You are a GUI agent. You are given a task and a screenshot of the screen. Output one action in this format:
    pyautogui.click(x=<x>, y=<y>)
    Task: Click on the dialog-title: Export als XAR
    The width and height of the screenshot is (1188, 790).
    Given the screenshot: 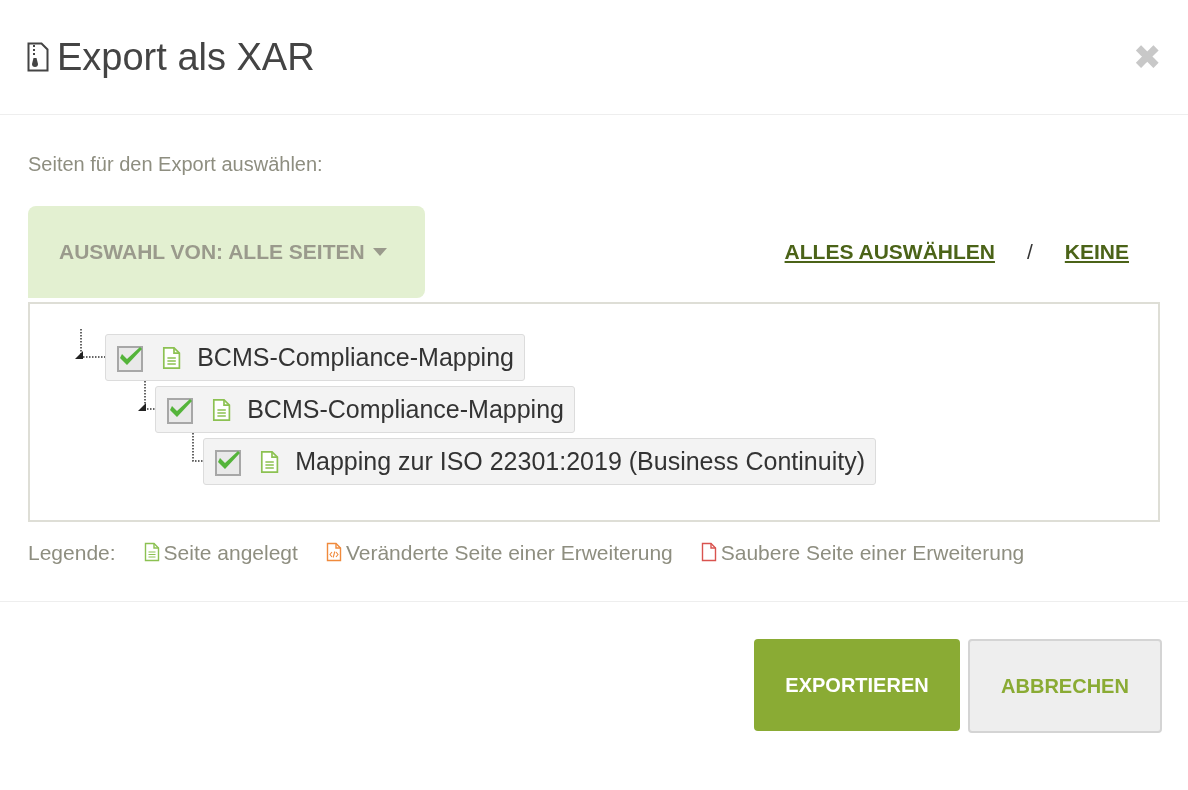 What is the action you would take?
    pyautogui.click(x=186, y=57)
    